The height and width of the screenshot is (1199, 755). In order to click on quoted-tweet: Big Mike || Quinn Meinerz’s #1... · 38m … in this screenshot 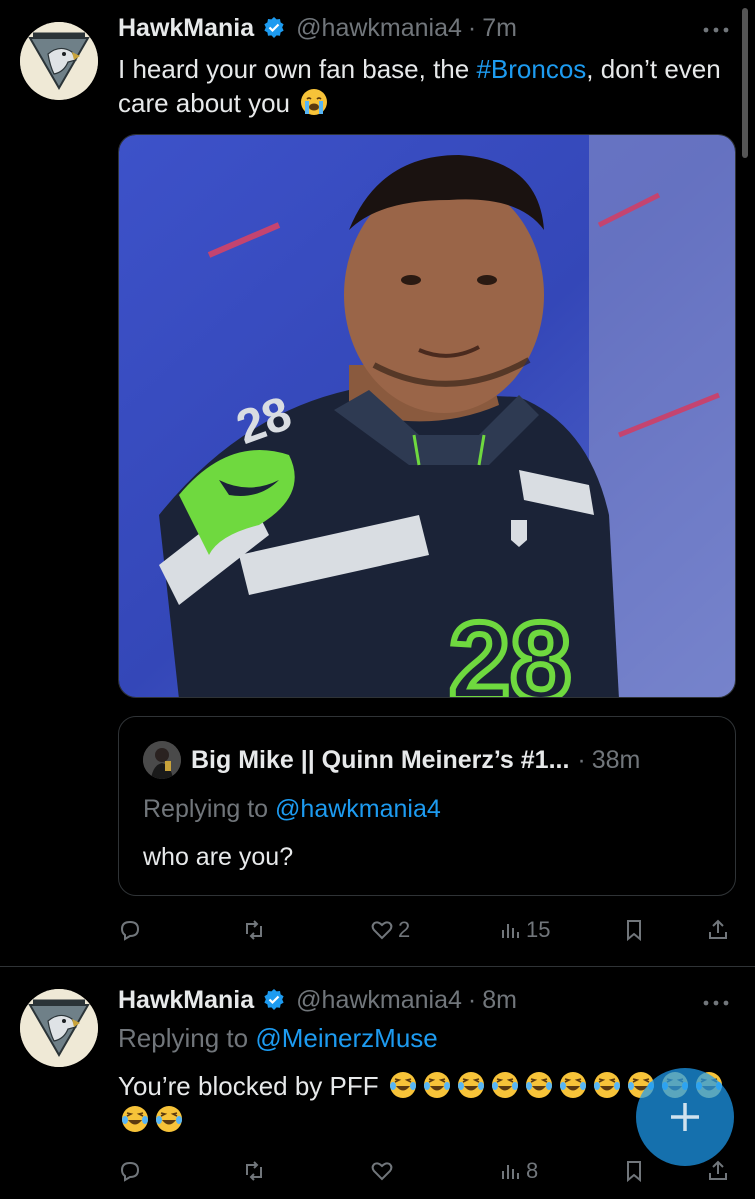, I will do `click(427, 806)`.